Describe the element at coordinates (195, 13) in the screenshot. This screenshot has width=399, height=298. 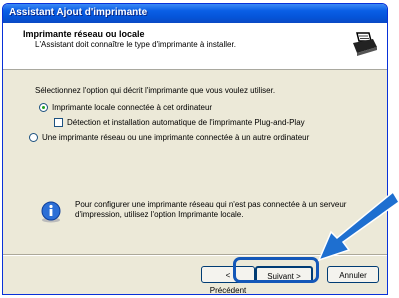
I see `title-bar: Assistant Ajout d'imprimante` at that location.